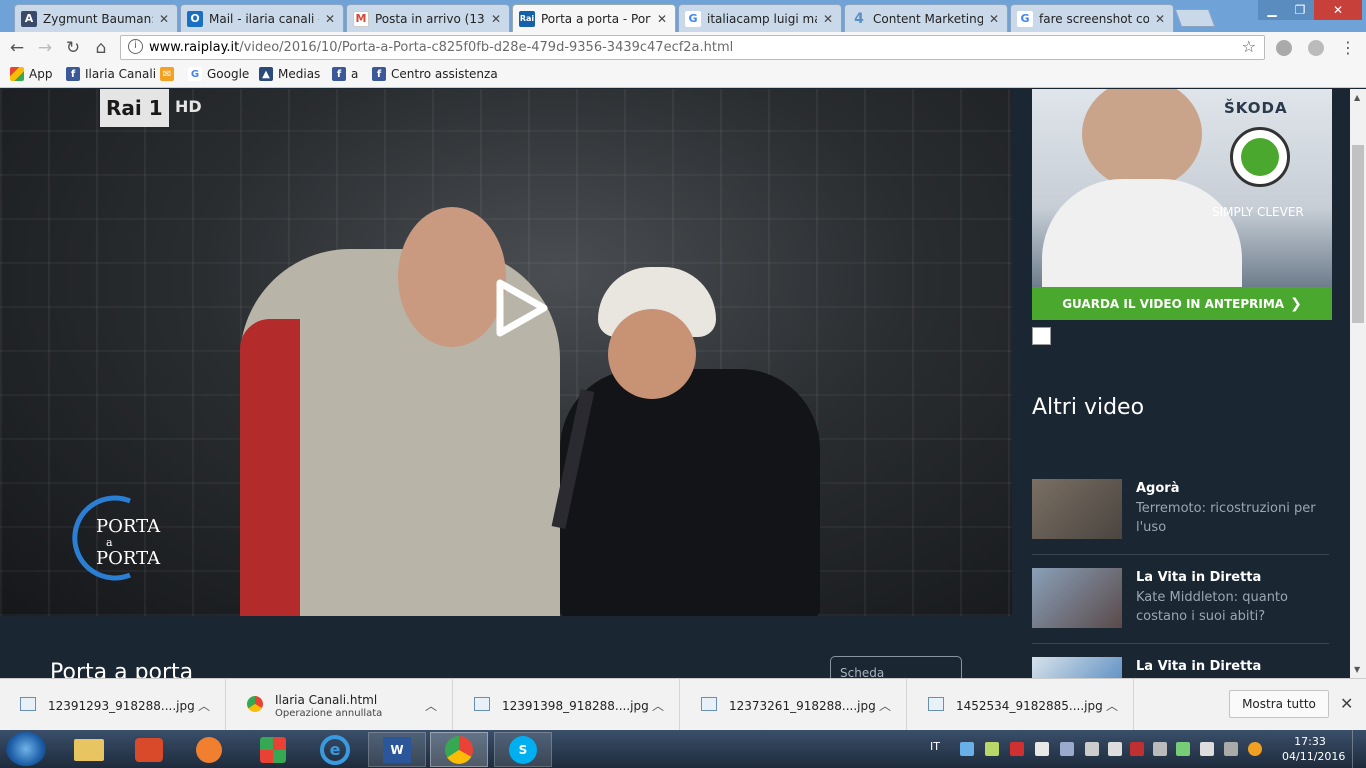 This screenshot has height=768, width=1366. Describe the element at coordinates (521, 309) in the screenshot. I see `play-icon` at that location.